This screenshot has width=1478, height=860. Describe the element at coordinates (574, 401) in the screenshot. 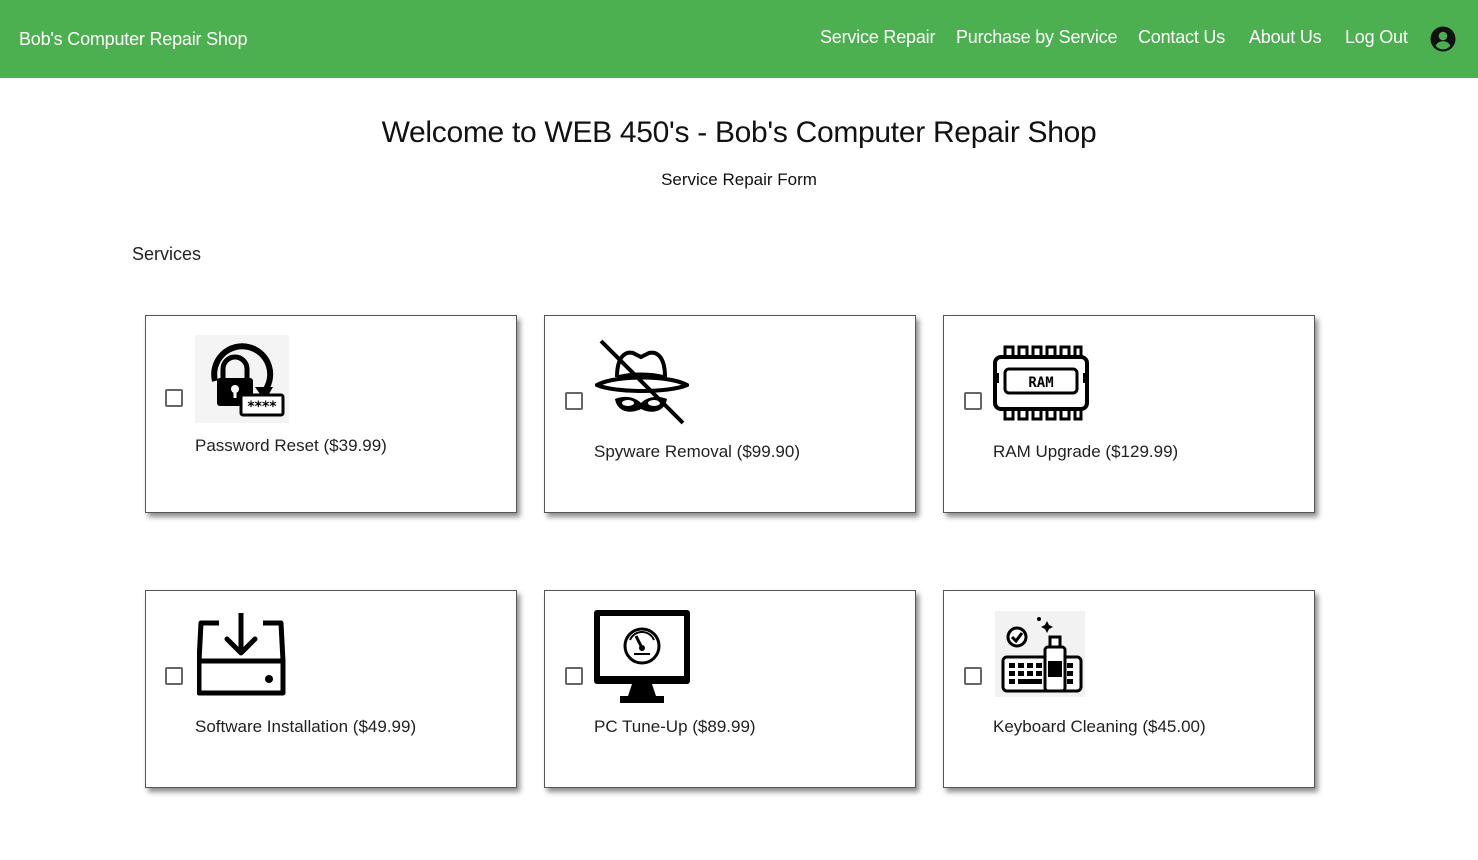

I see `spyware-removal-checkbox` at that location.